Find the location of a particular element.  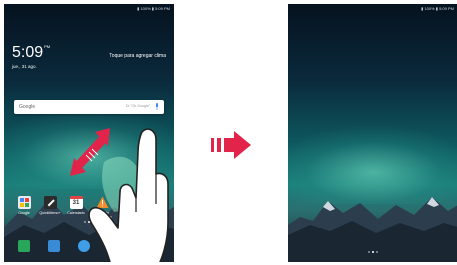

quickmemo-icon is located at coordinates (50, 202).